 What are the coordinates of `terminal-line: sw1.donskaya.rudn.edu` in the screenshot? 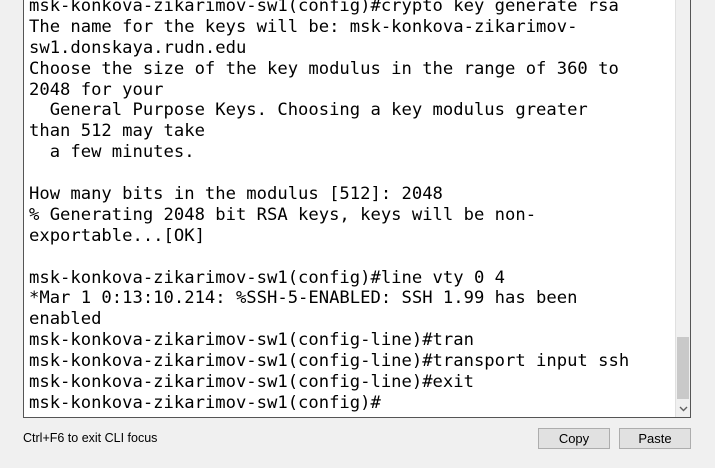 It's located at (138, 47).